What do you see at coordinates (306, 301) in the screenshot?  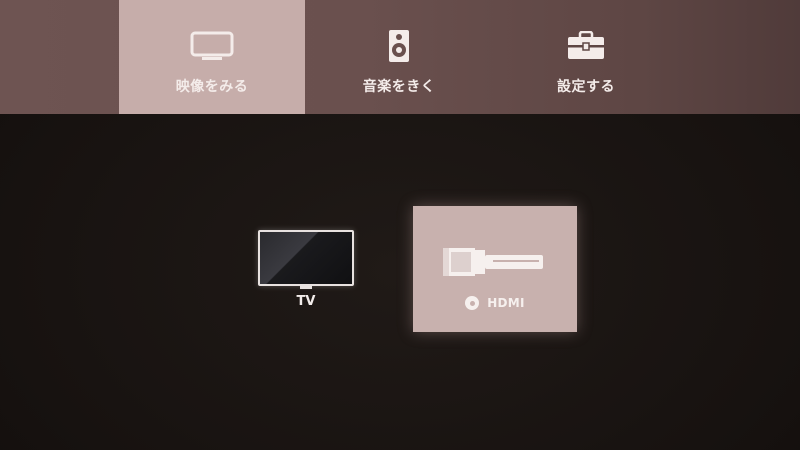 I see `input-tile-label: TV` at bounding box center [306, 301].